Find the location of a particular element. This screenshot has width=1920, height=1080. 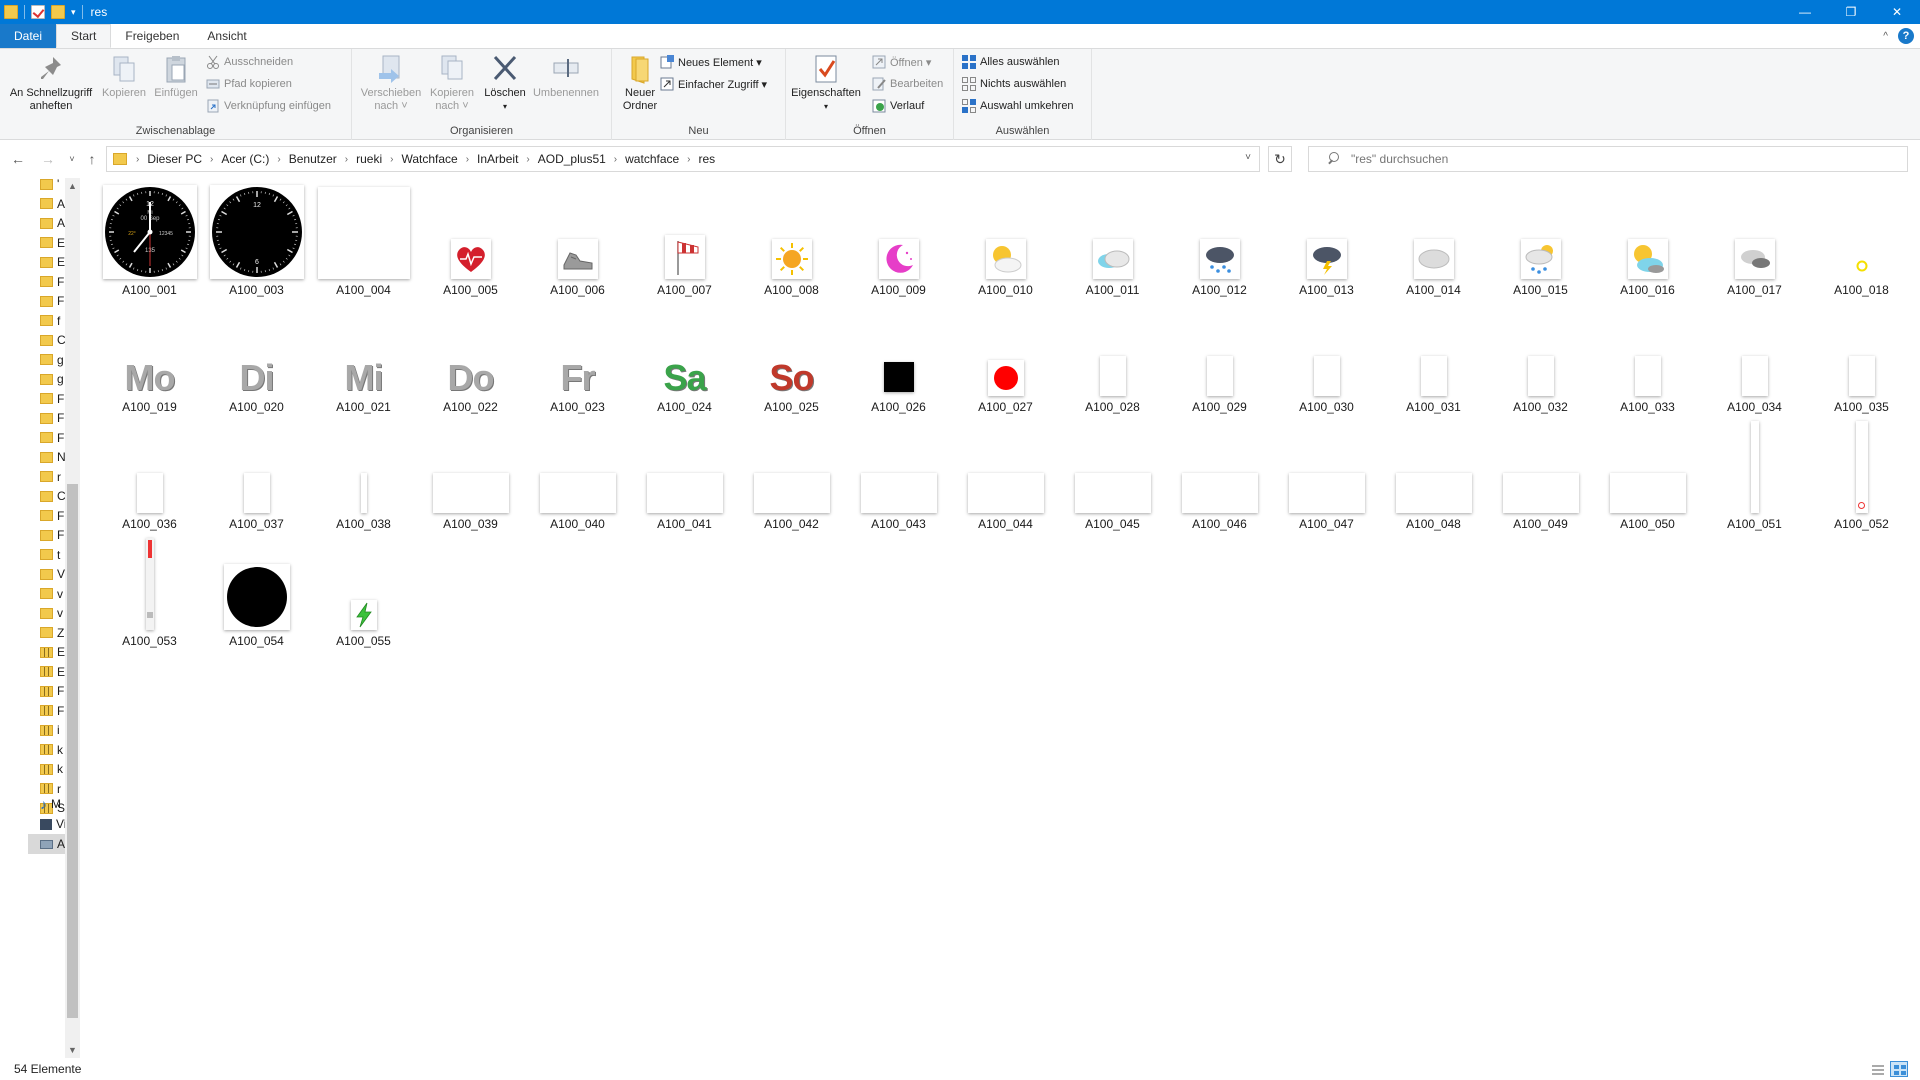

breadcrumb-item: InArbeit is located at coordinates (497, 159).